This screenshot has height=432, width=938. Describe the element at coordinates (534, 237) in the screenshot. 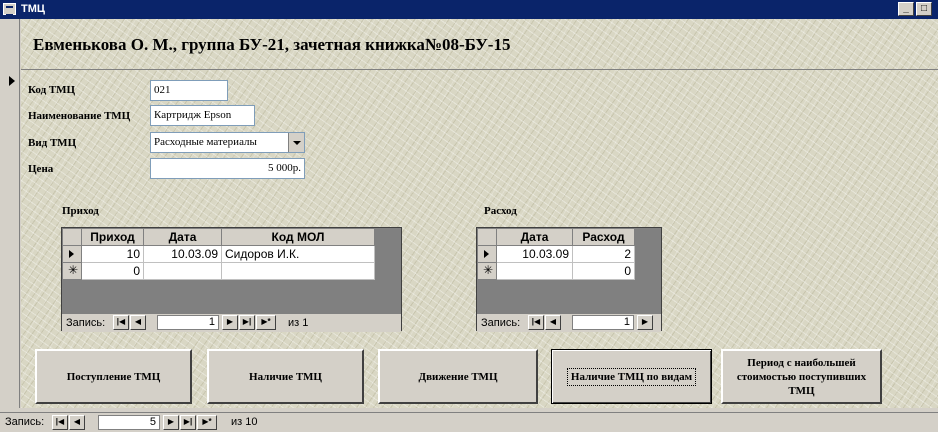

I see `expense-col-date: Дата` at that location.